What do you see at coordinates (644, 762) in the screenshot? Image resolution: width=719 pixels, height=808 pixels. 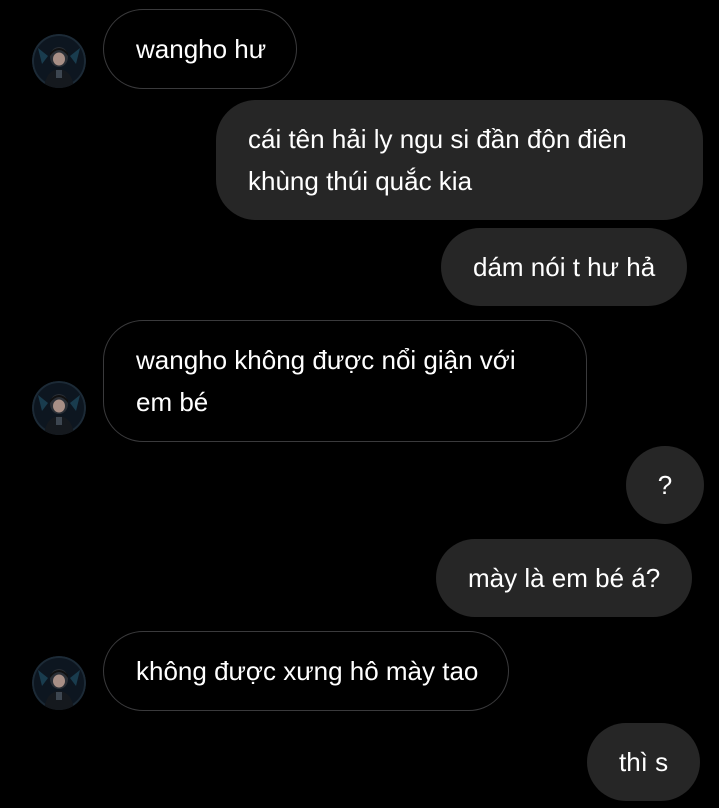 I see `outgoing-message: thì s` at bounding box center [644, 762].